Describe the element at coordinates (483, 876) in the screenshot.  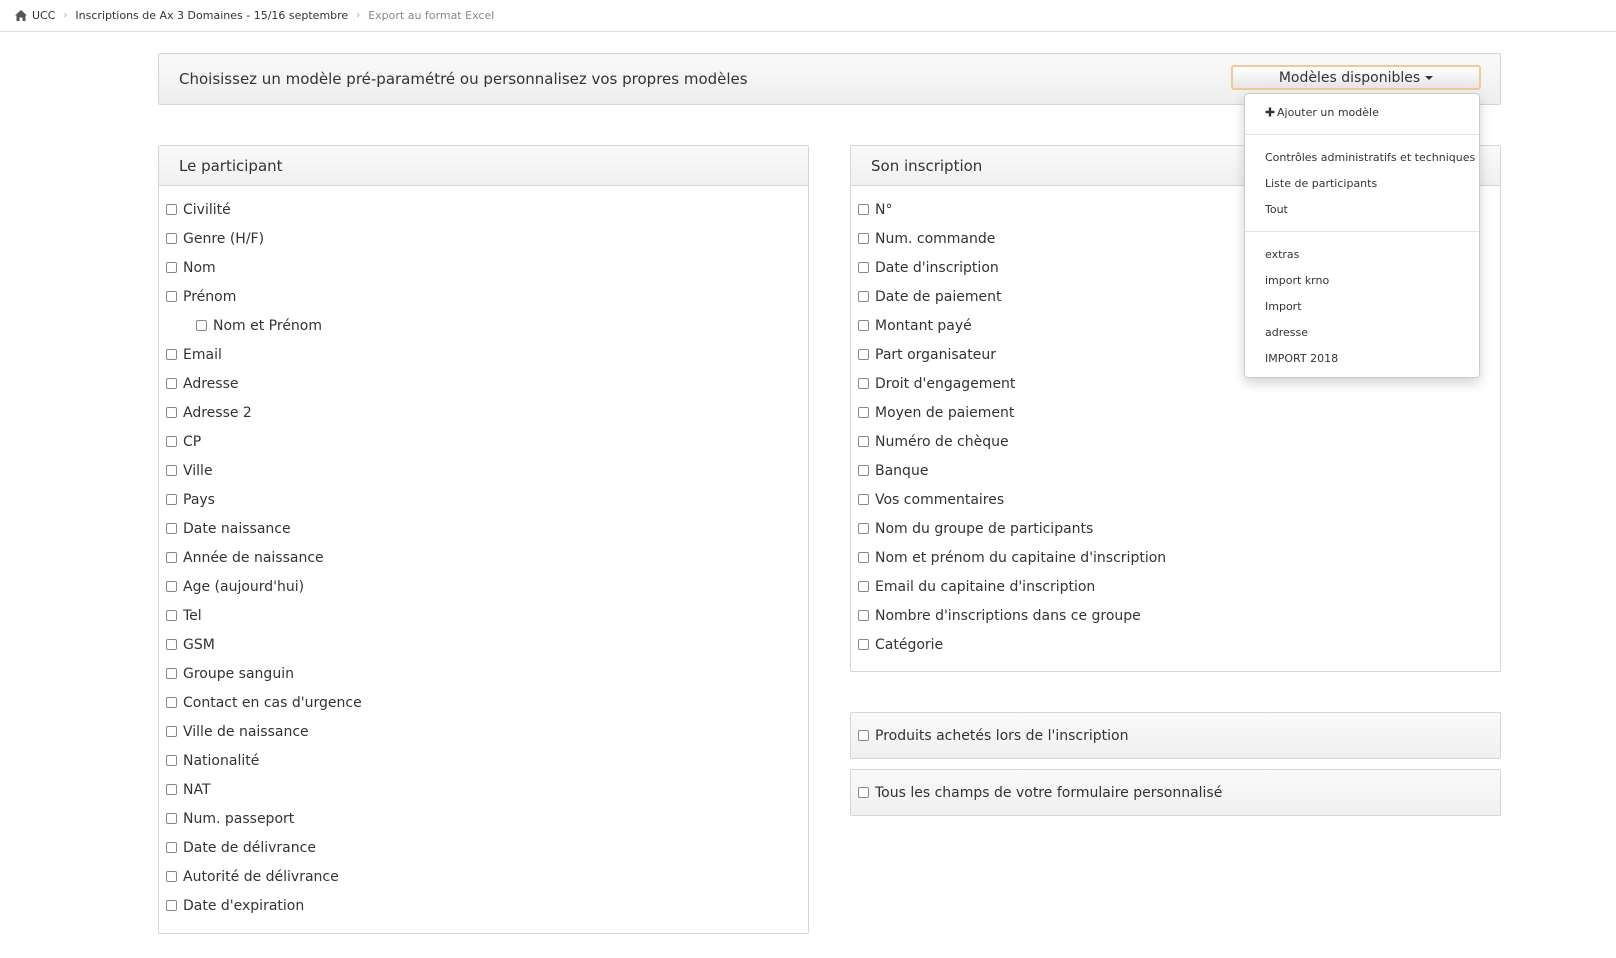
I see `field-option: Autorité de délivrance` at that location.